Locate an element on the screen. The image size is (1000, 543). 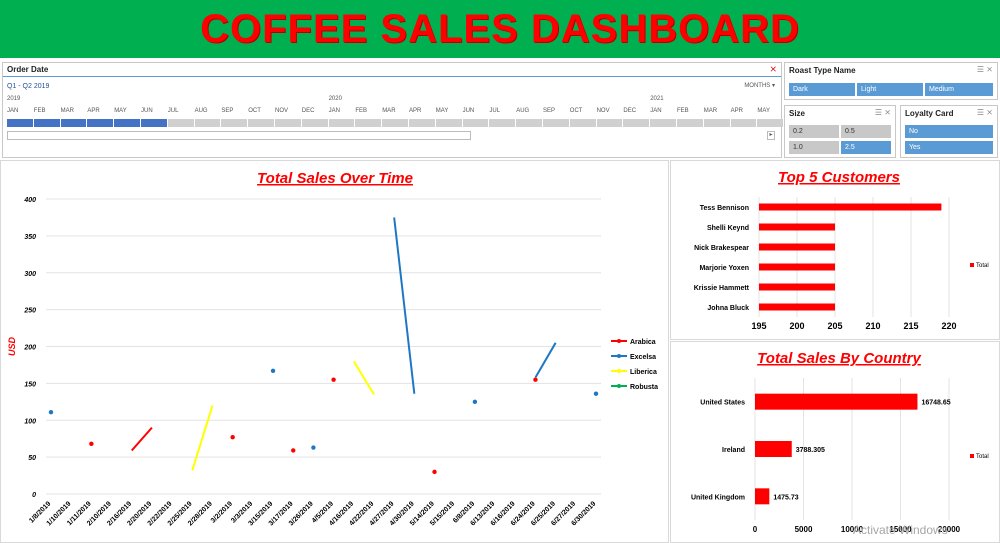
category-label: Nick Brakespear is located at coordinates (721, 248).